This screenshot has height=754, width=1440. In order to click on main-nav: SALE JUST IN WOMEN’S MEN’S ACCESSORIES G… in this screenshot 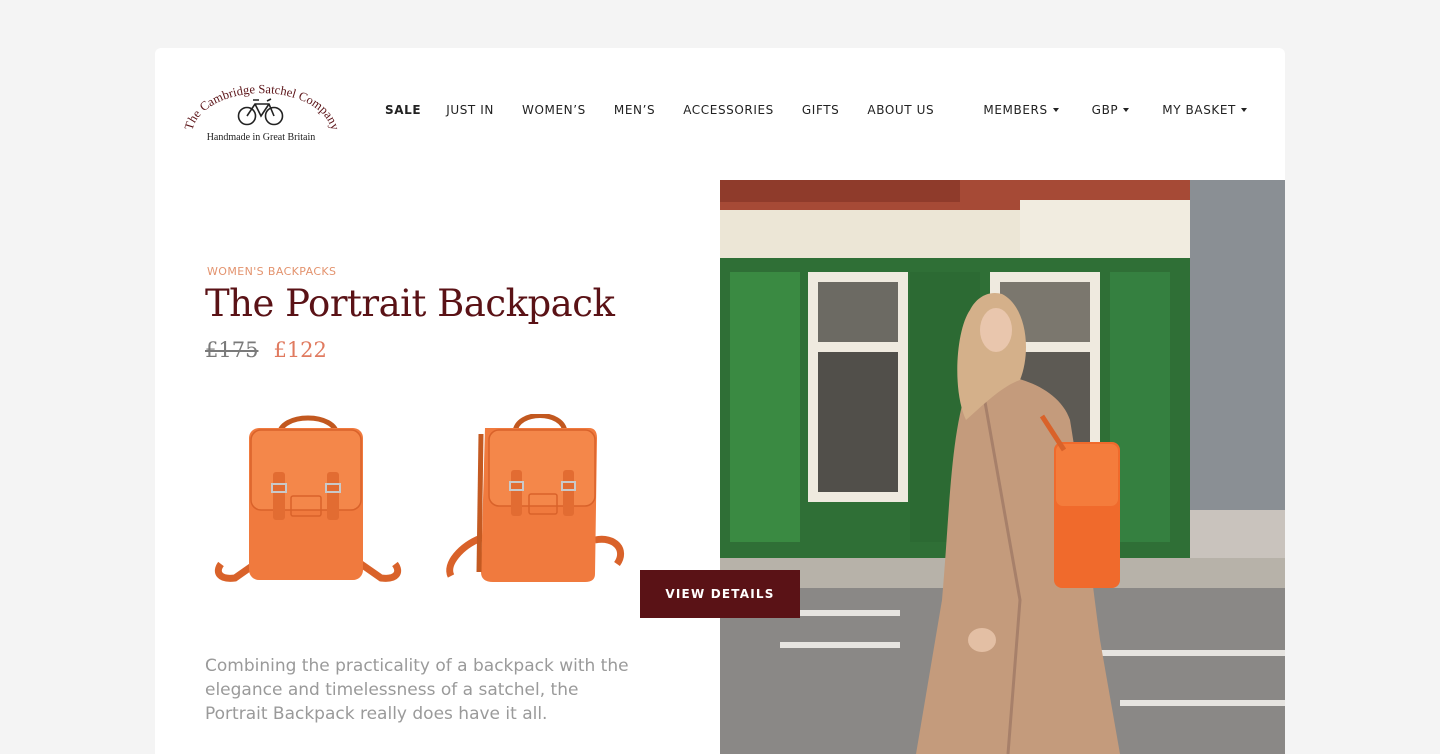, I will do `click(673, 110)`.